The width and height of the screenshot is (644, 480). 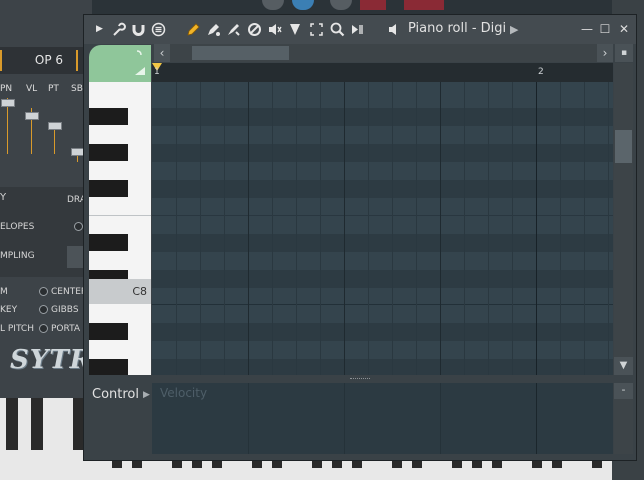 What do you see at coordinates (184, 393) in the screenshot?
I see `event-type-label: Velocity` at bounding box center [184, 393].